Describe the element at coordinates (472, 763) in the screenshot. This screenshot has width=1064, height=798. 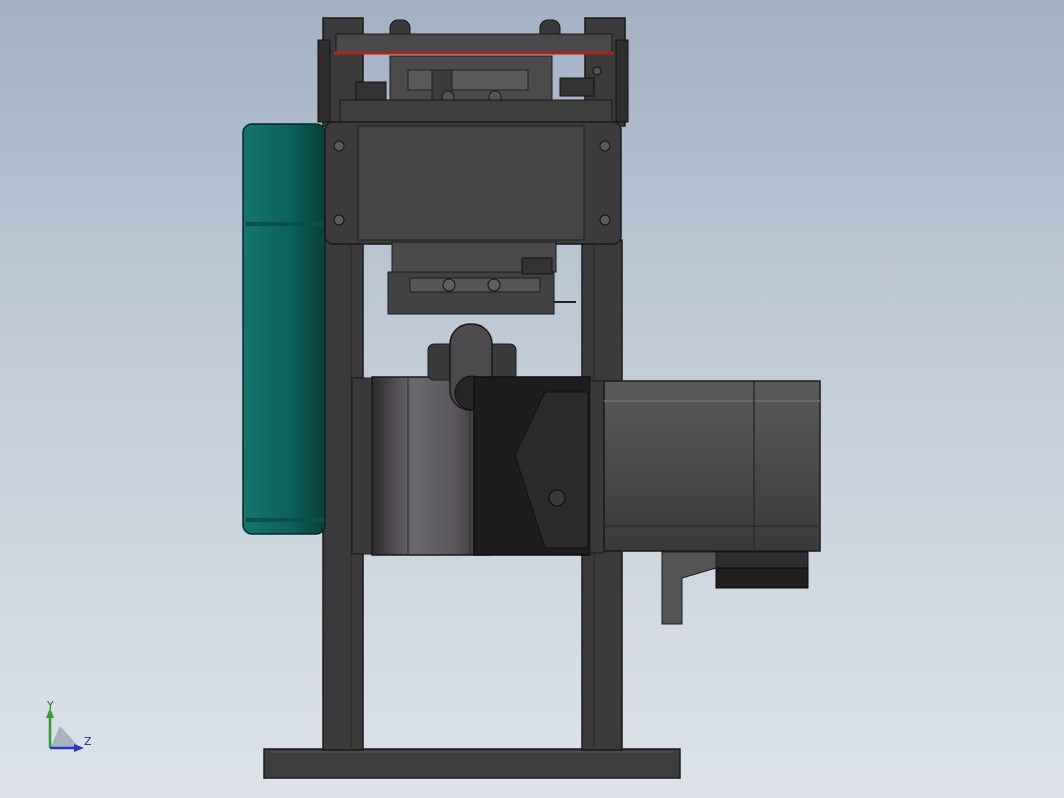
I see `base-plate` at that location.